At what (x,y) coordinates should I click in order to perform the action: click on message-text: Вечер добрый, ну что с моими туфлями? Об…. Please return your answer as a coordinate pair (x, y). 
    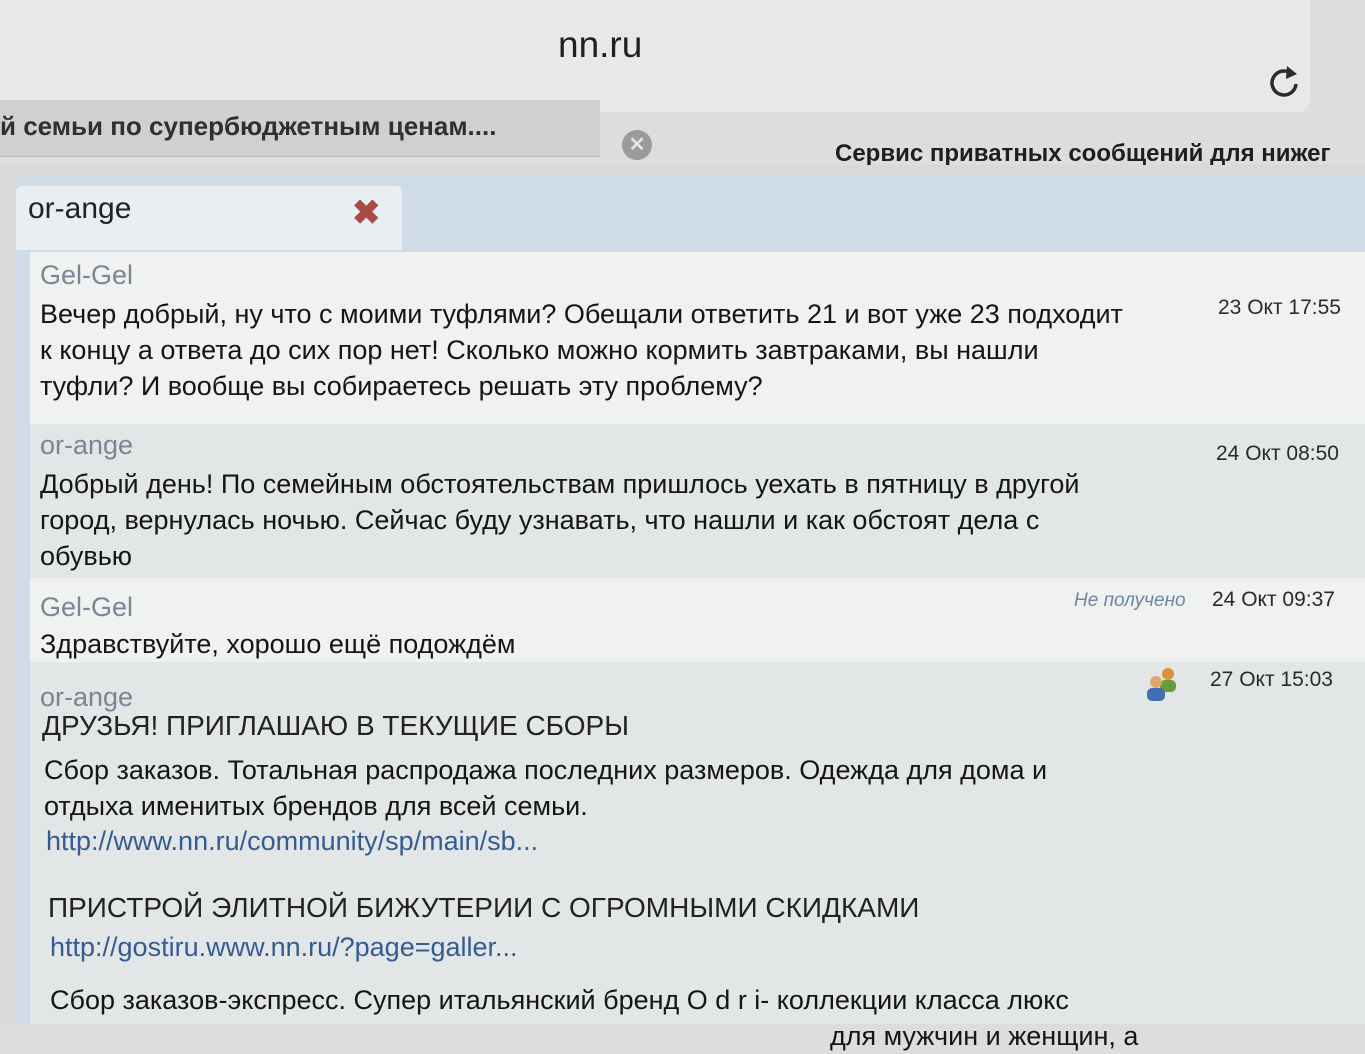
    Looking at the image, I should click on (622, 350).